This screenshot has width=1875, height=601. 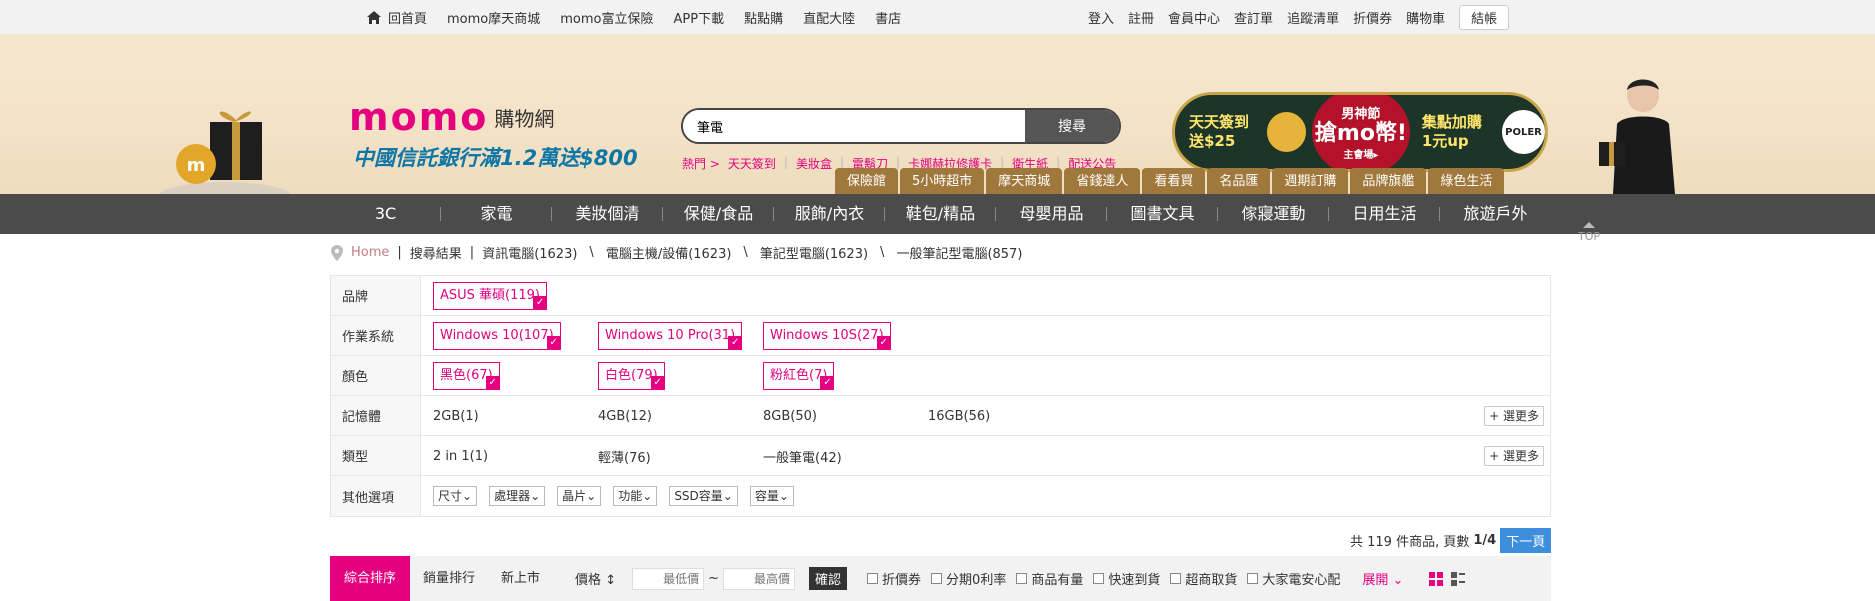 What do you see at coordinates (1101, 17) in the screenshot?
I see `login-link: 登入` at bounding box center [1101, 17].